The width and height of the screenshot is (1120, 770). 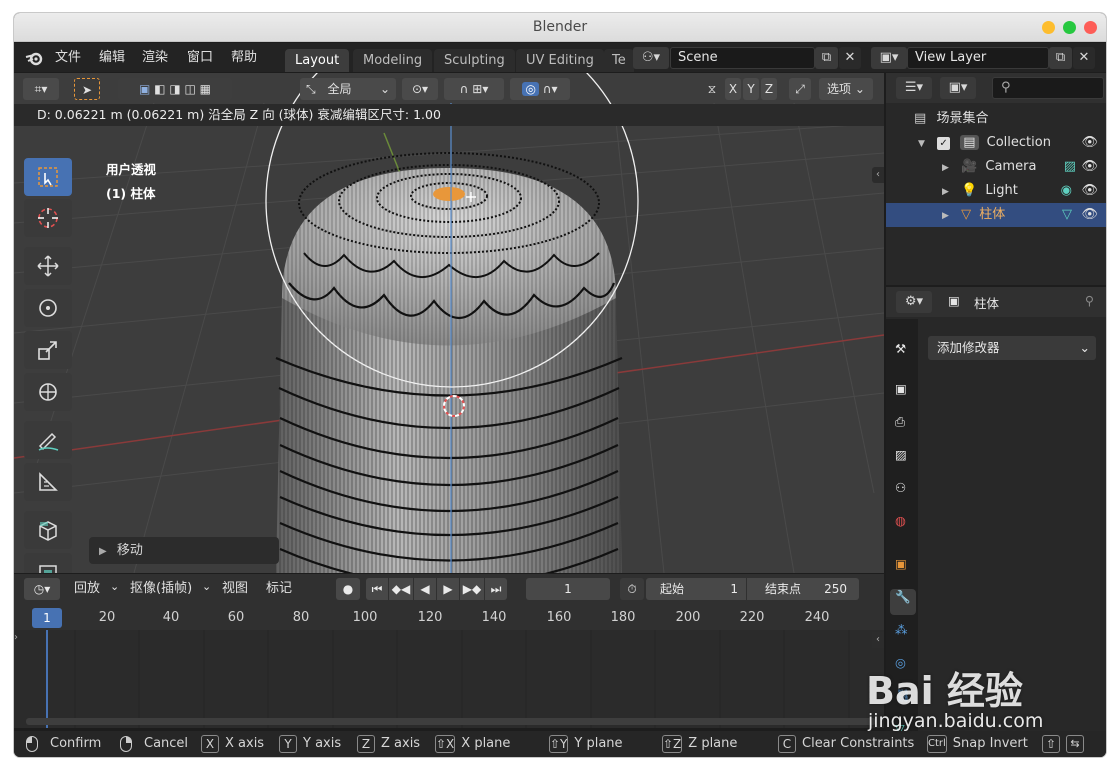 What do you see at coordinates (348, 89) in the screenshot?
I see `transform-orientation-dropdown: ⤡ 全局 ⌄` at bounding box center [348, 89].